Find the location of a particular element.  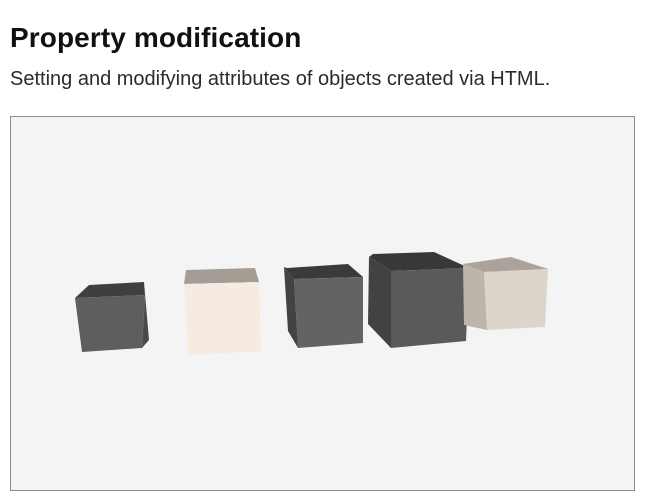

box-1-front is located at coordinates (110, 323).